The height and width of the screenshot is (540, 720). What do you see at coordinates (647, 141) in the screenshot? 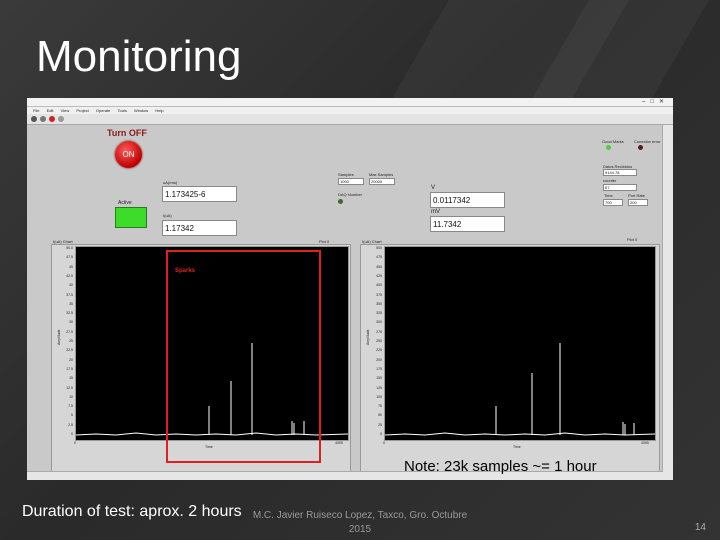
I see `conn-error-label: Conexión error` at bounding box center [647, 141].